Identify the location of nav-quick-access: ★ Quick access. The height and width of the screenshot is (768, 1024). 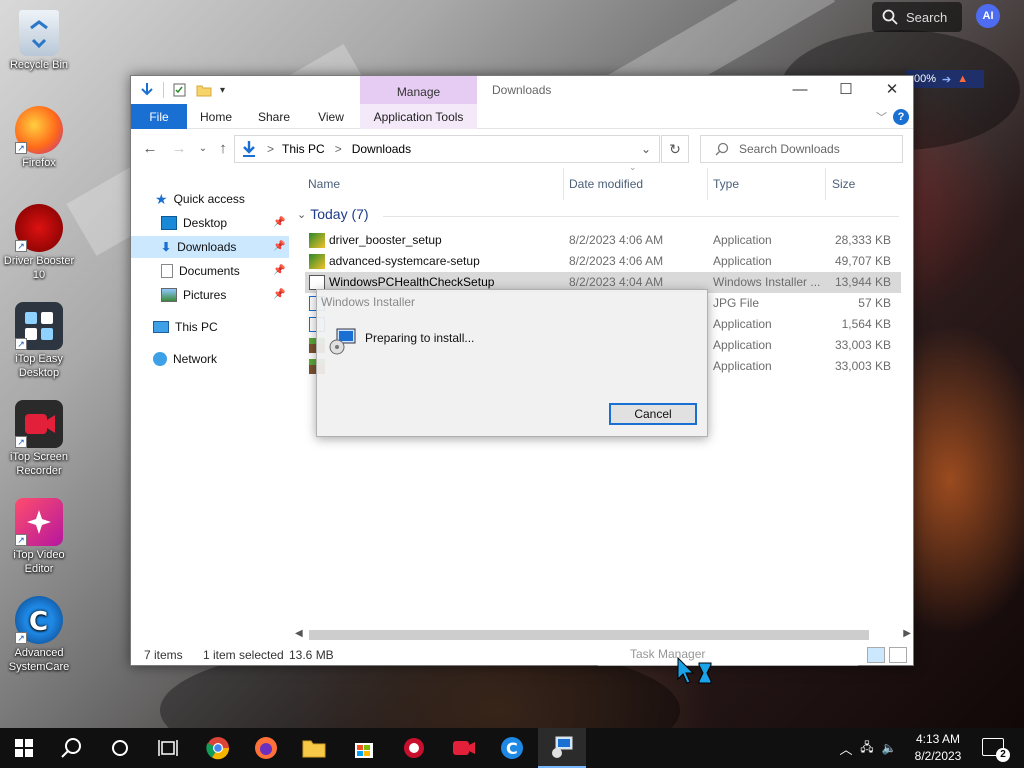
(200, 199).